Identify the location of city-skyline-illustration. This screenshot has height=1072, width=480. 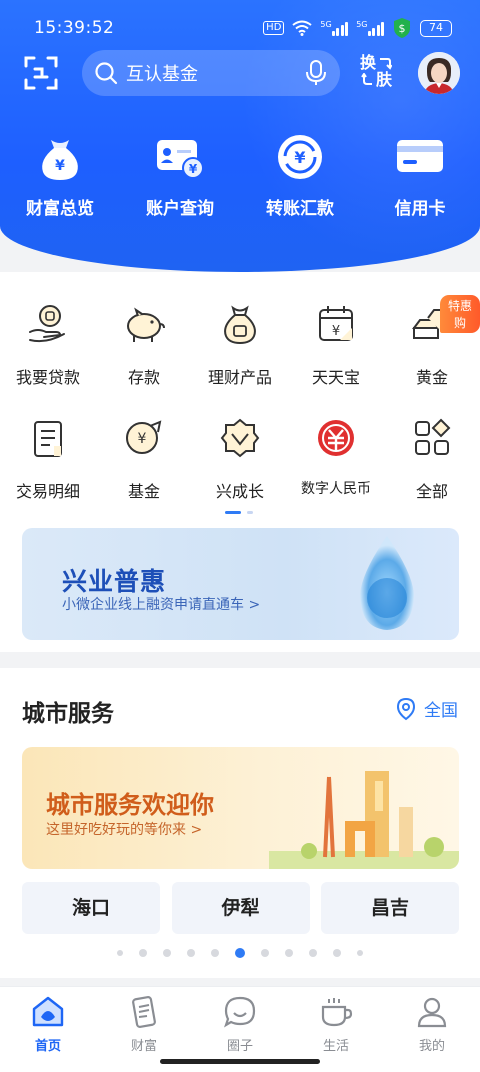
(364, 820).